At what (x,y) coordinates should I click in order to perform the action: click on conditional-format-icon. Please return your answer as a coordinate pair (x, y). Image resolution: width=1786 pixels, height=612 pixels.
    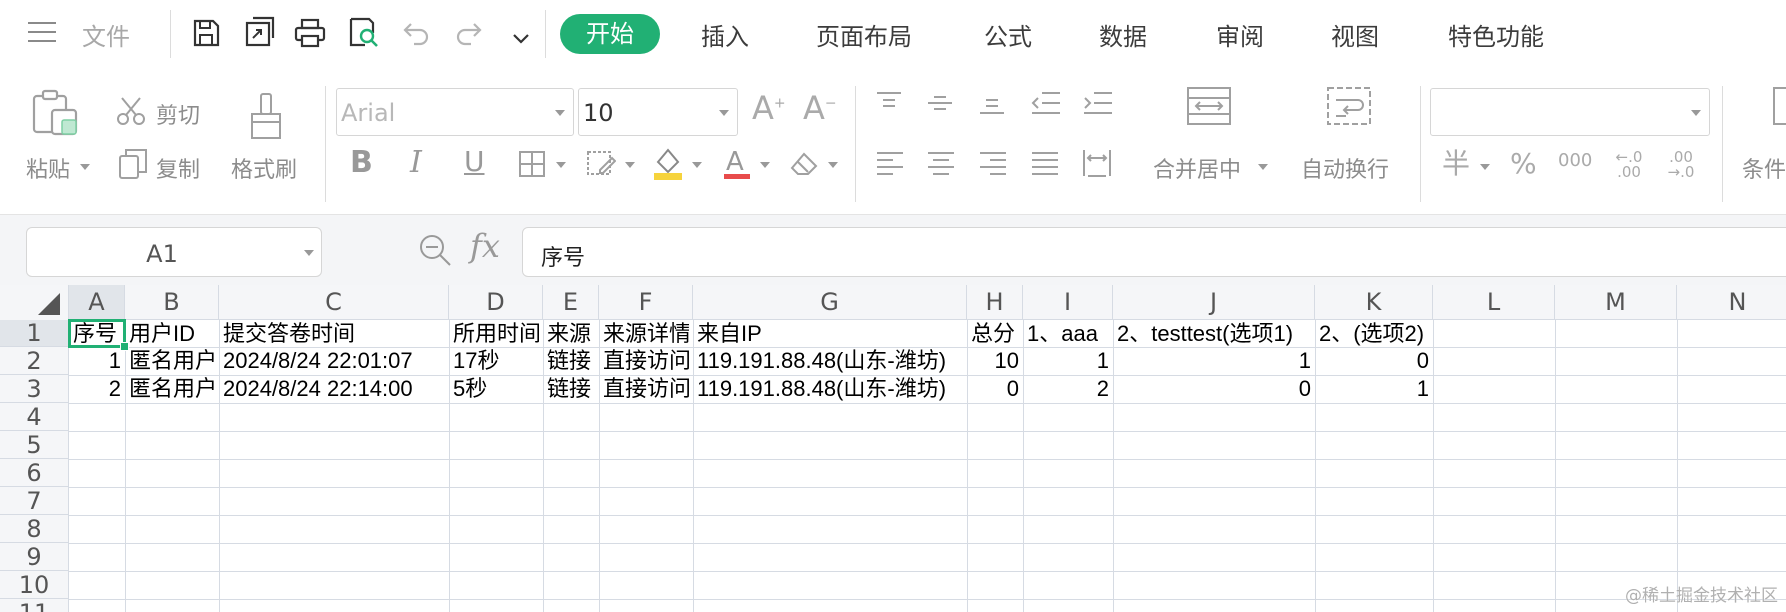
    Looking at the image, I should click on (1779, 108).